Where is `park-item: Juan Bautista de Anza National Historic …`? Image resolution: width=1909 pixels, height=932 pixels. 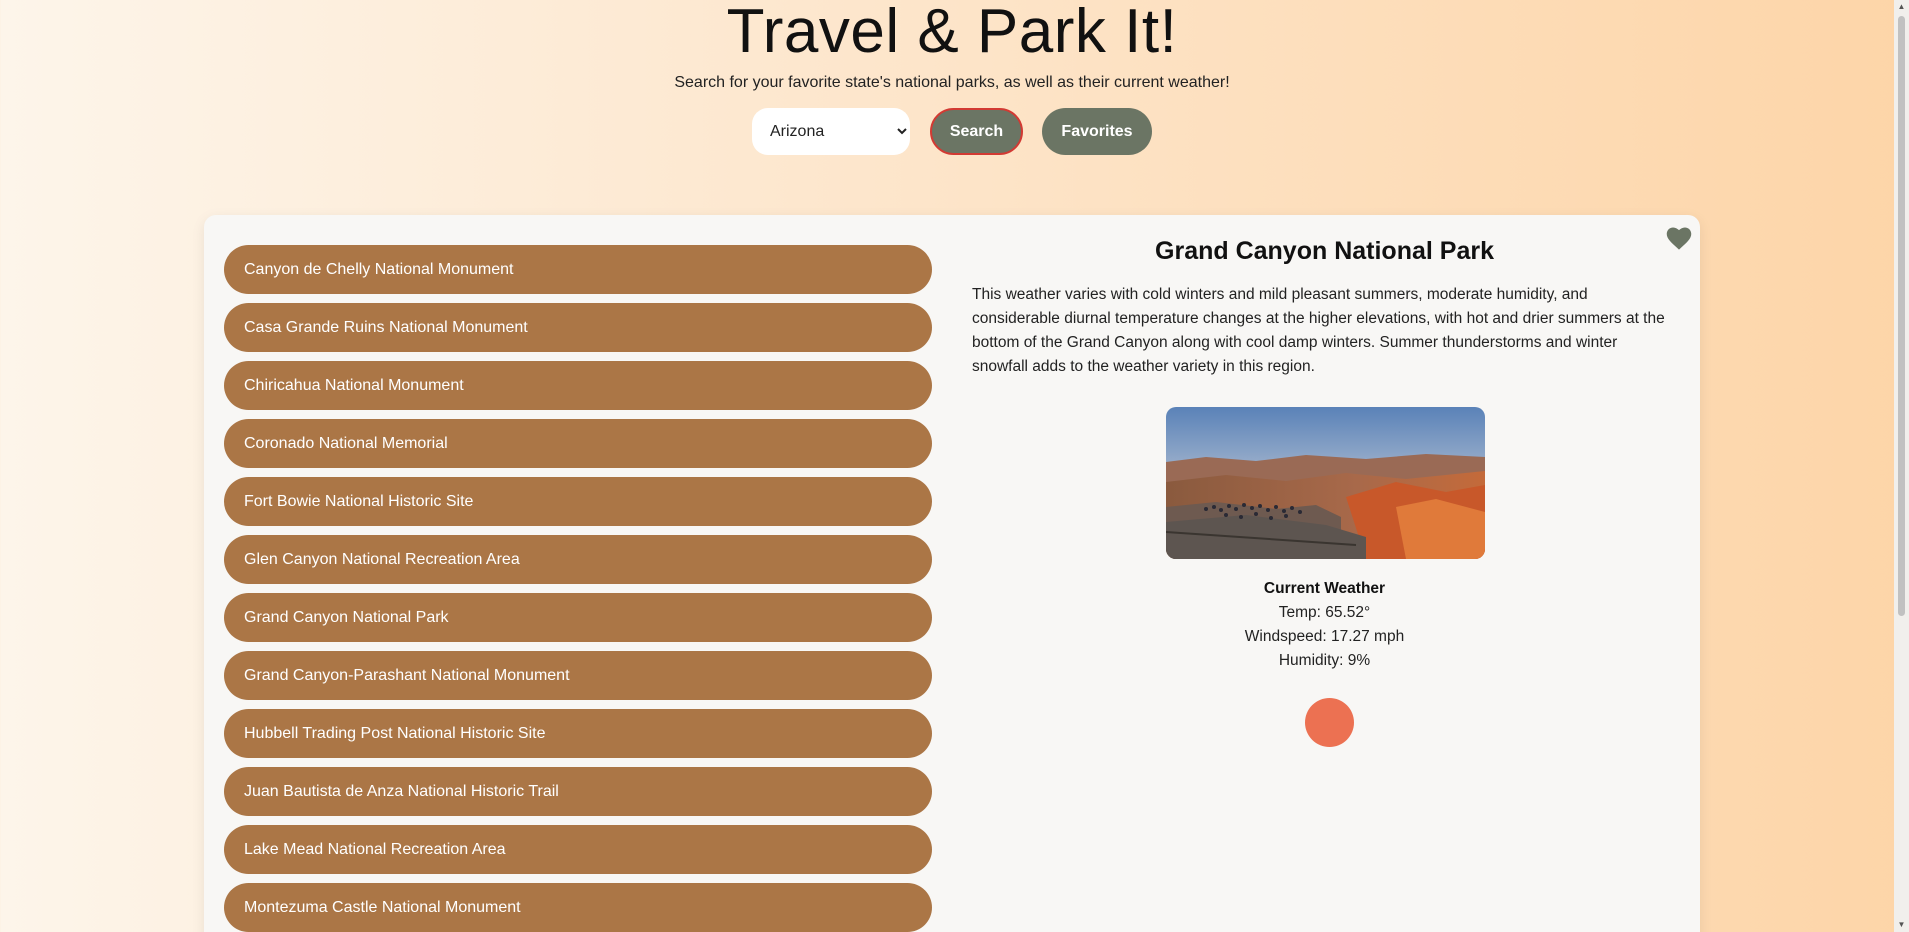
park-item: Juan Bautista de Anza National Historic … is located at coordinates (578, 791).